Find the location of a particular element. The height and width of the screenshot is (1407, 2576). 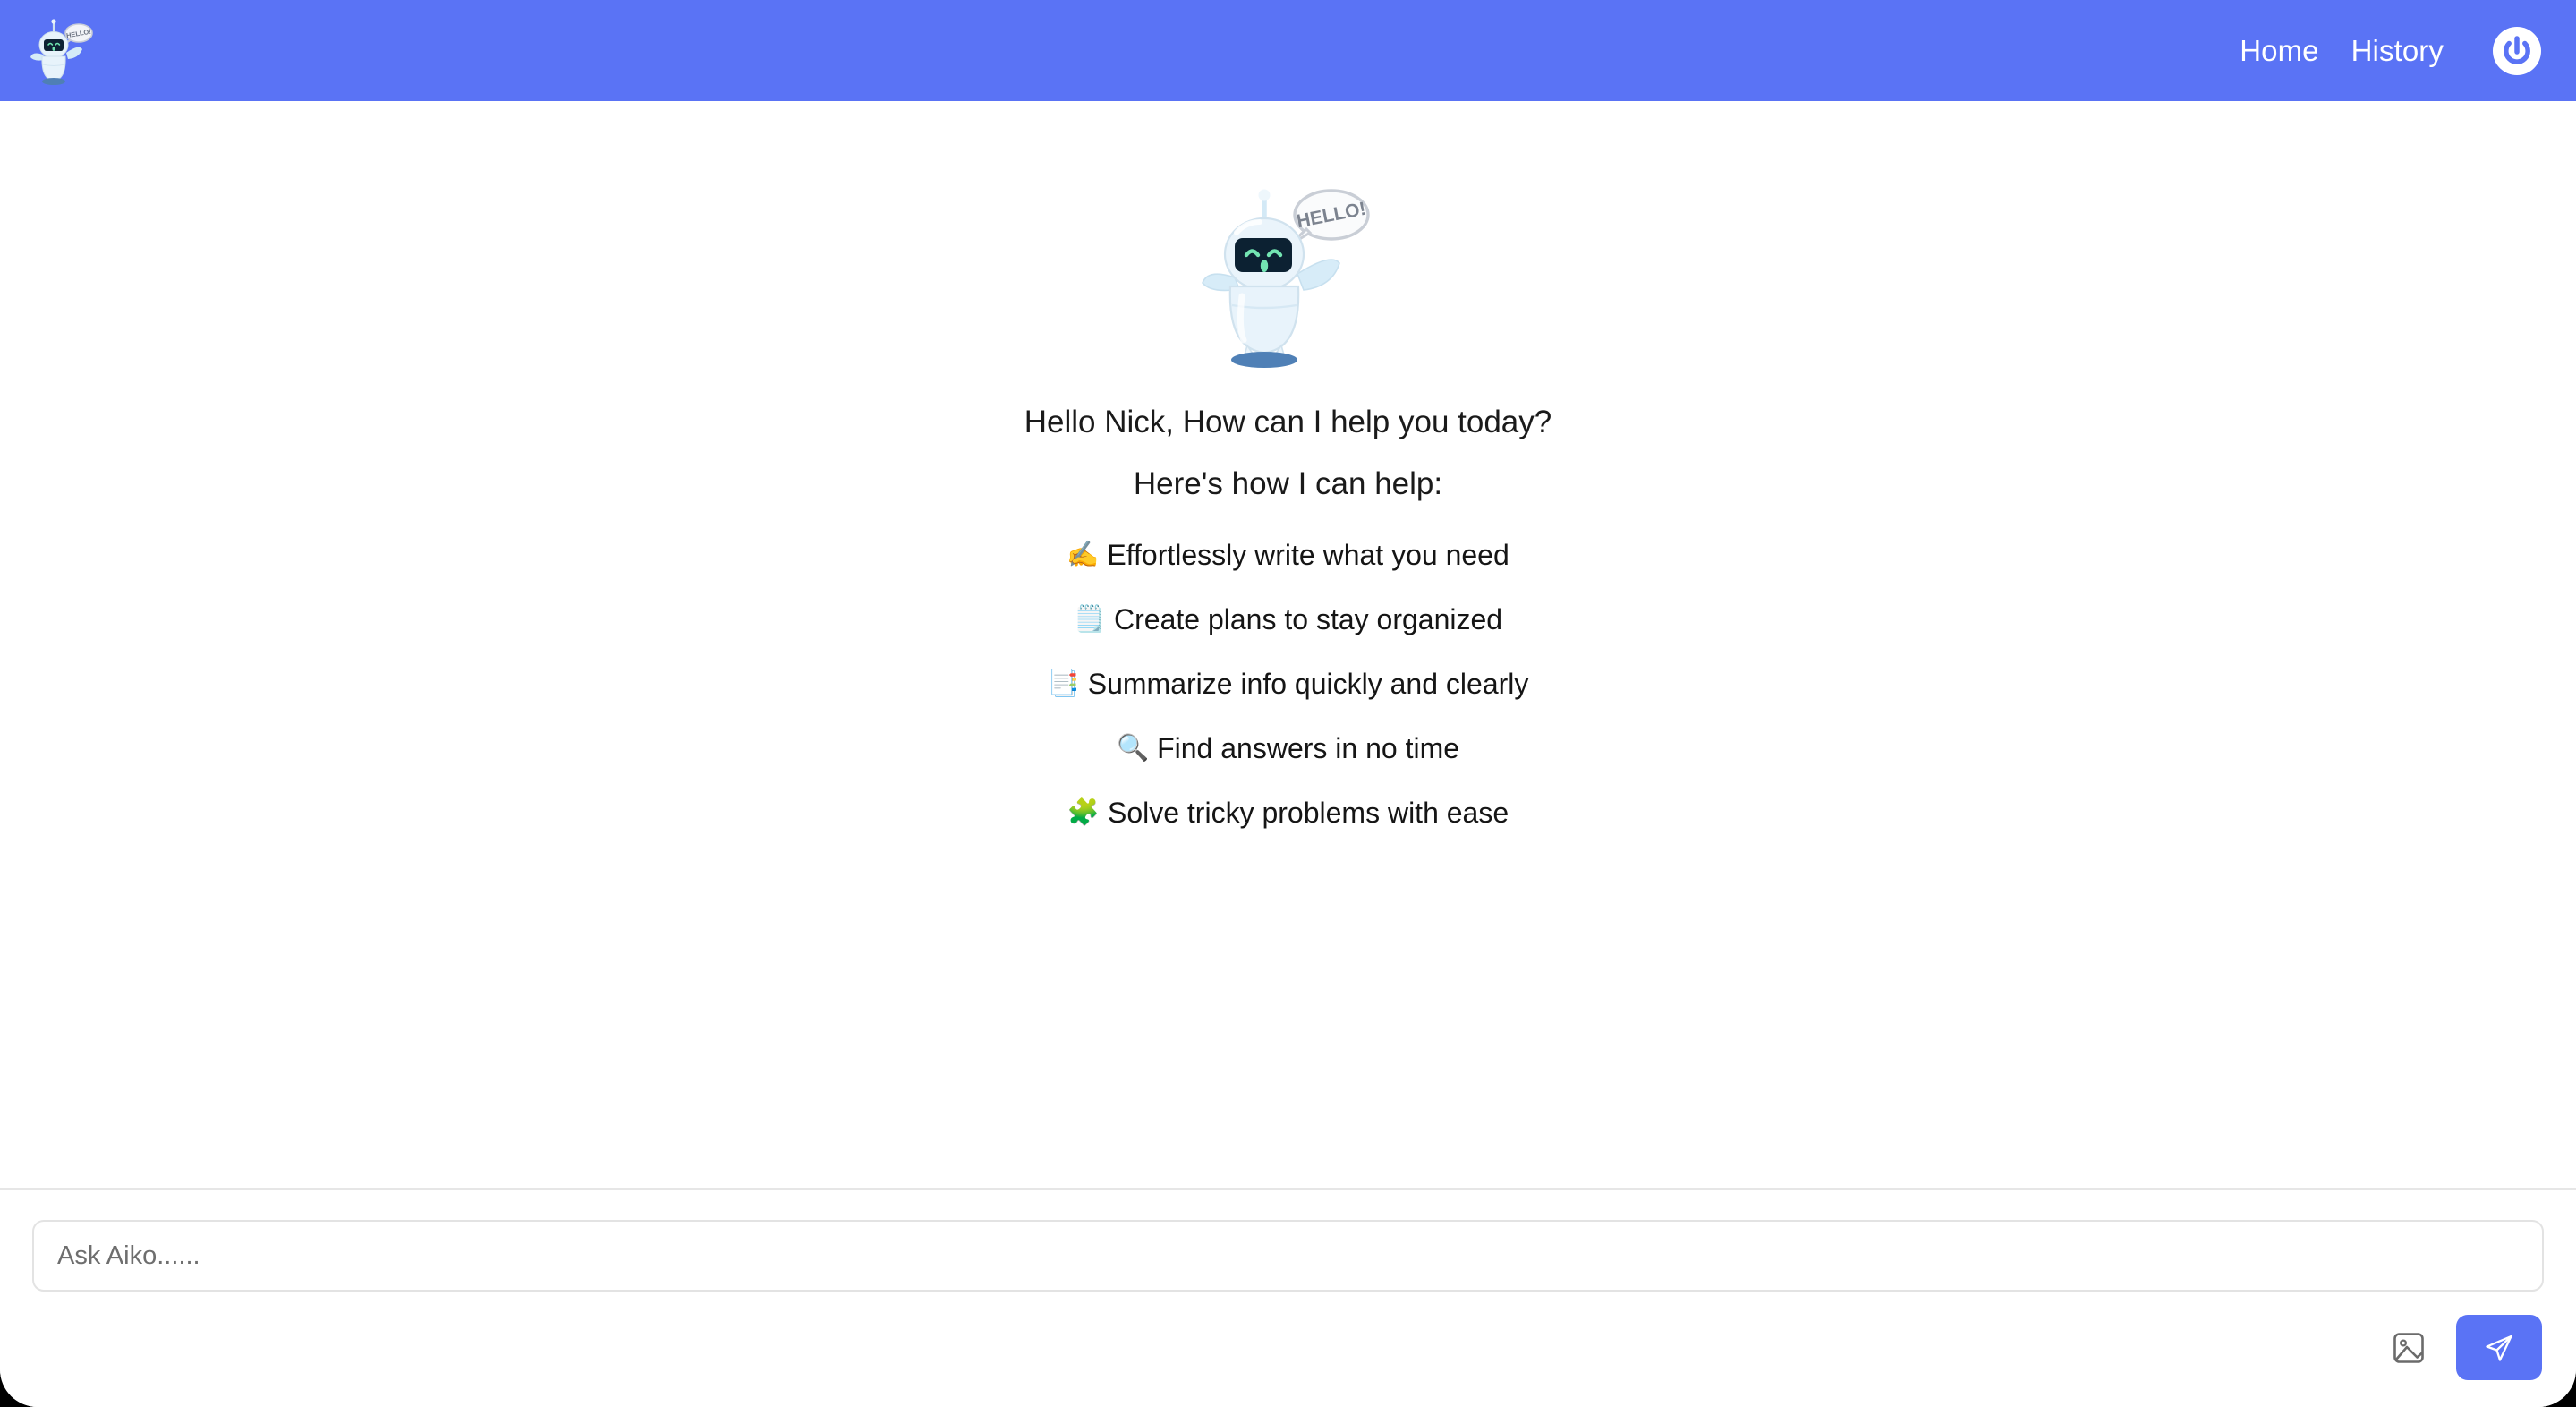

send-button is located at coordinates (2499, 1347).